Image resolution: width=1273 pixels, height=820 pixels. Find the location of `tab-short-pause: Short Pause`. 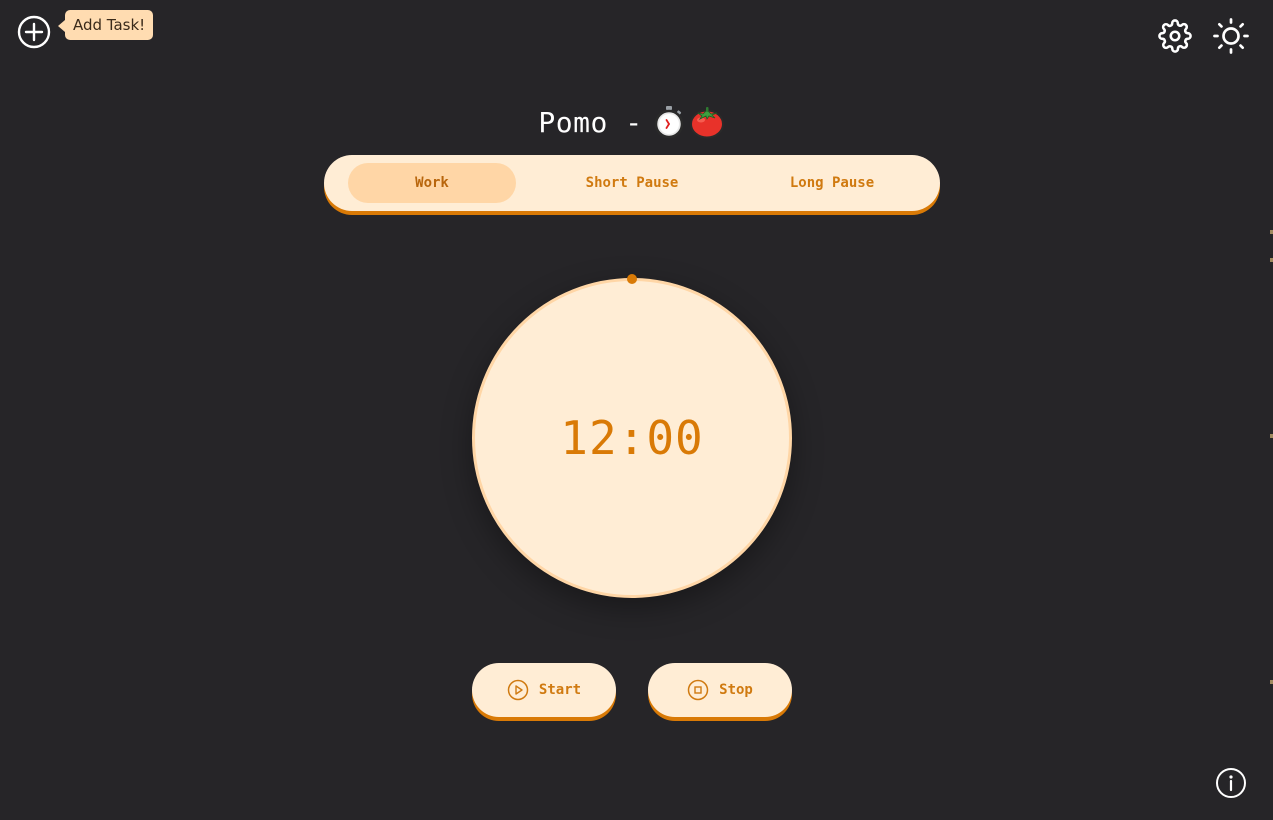

tab-short-pause: Short Pause is located at coordinates (632, 183).